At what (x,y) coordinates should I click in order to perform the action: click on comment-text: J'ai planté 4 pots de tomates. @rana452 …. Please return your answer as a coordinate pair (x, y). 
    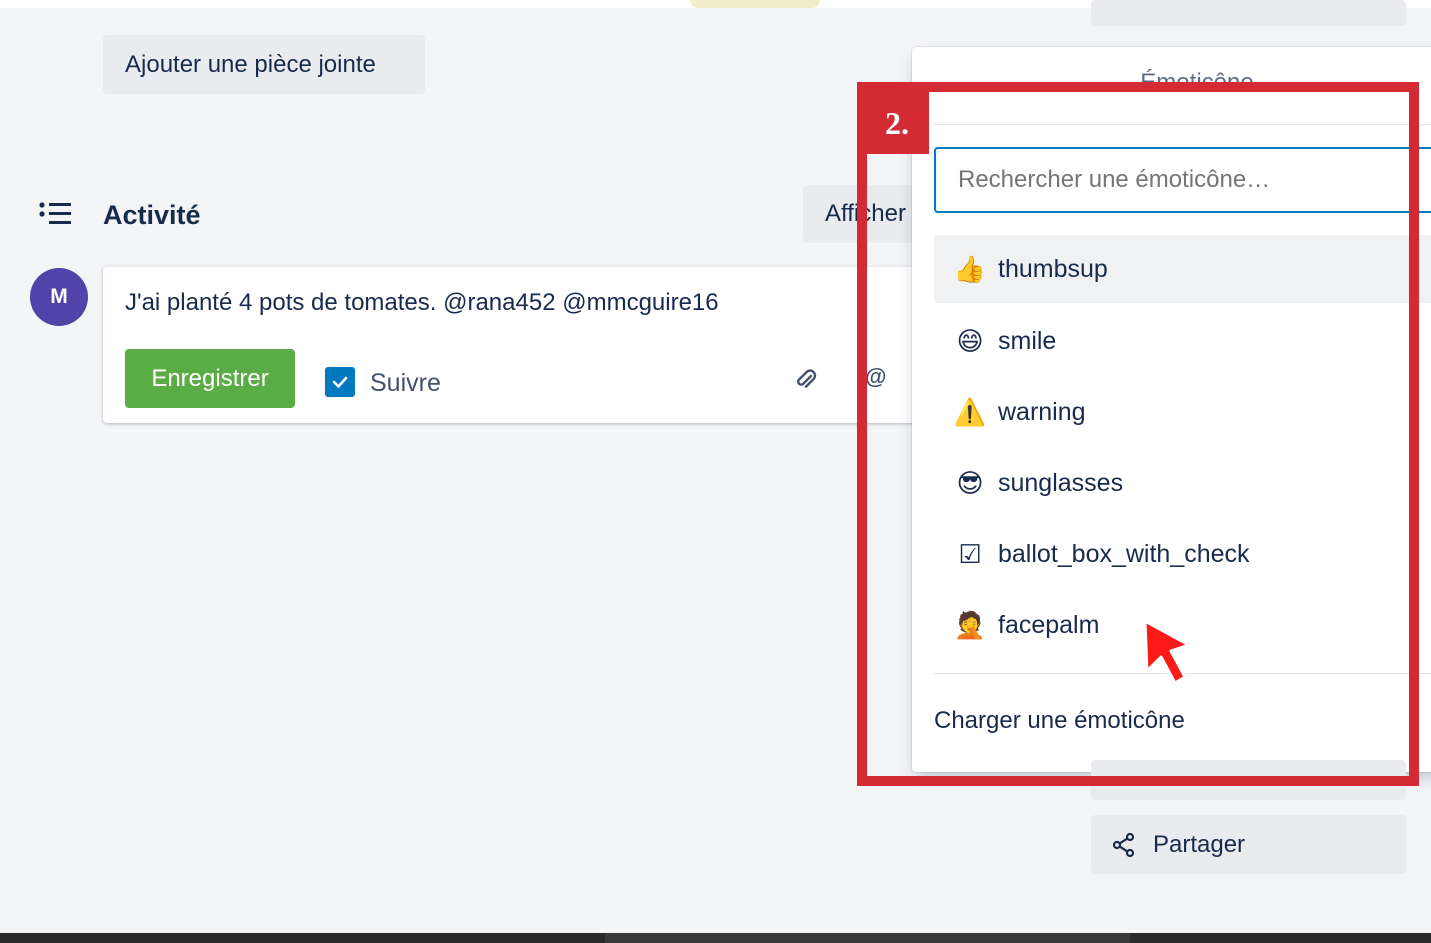
    Looking at the image, I should click on (422, 303).